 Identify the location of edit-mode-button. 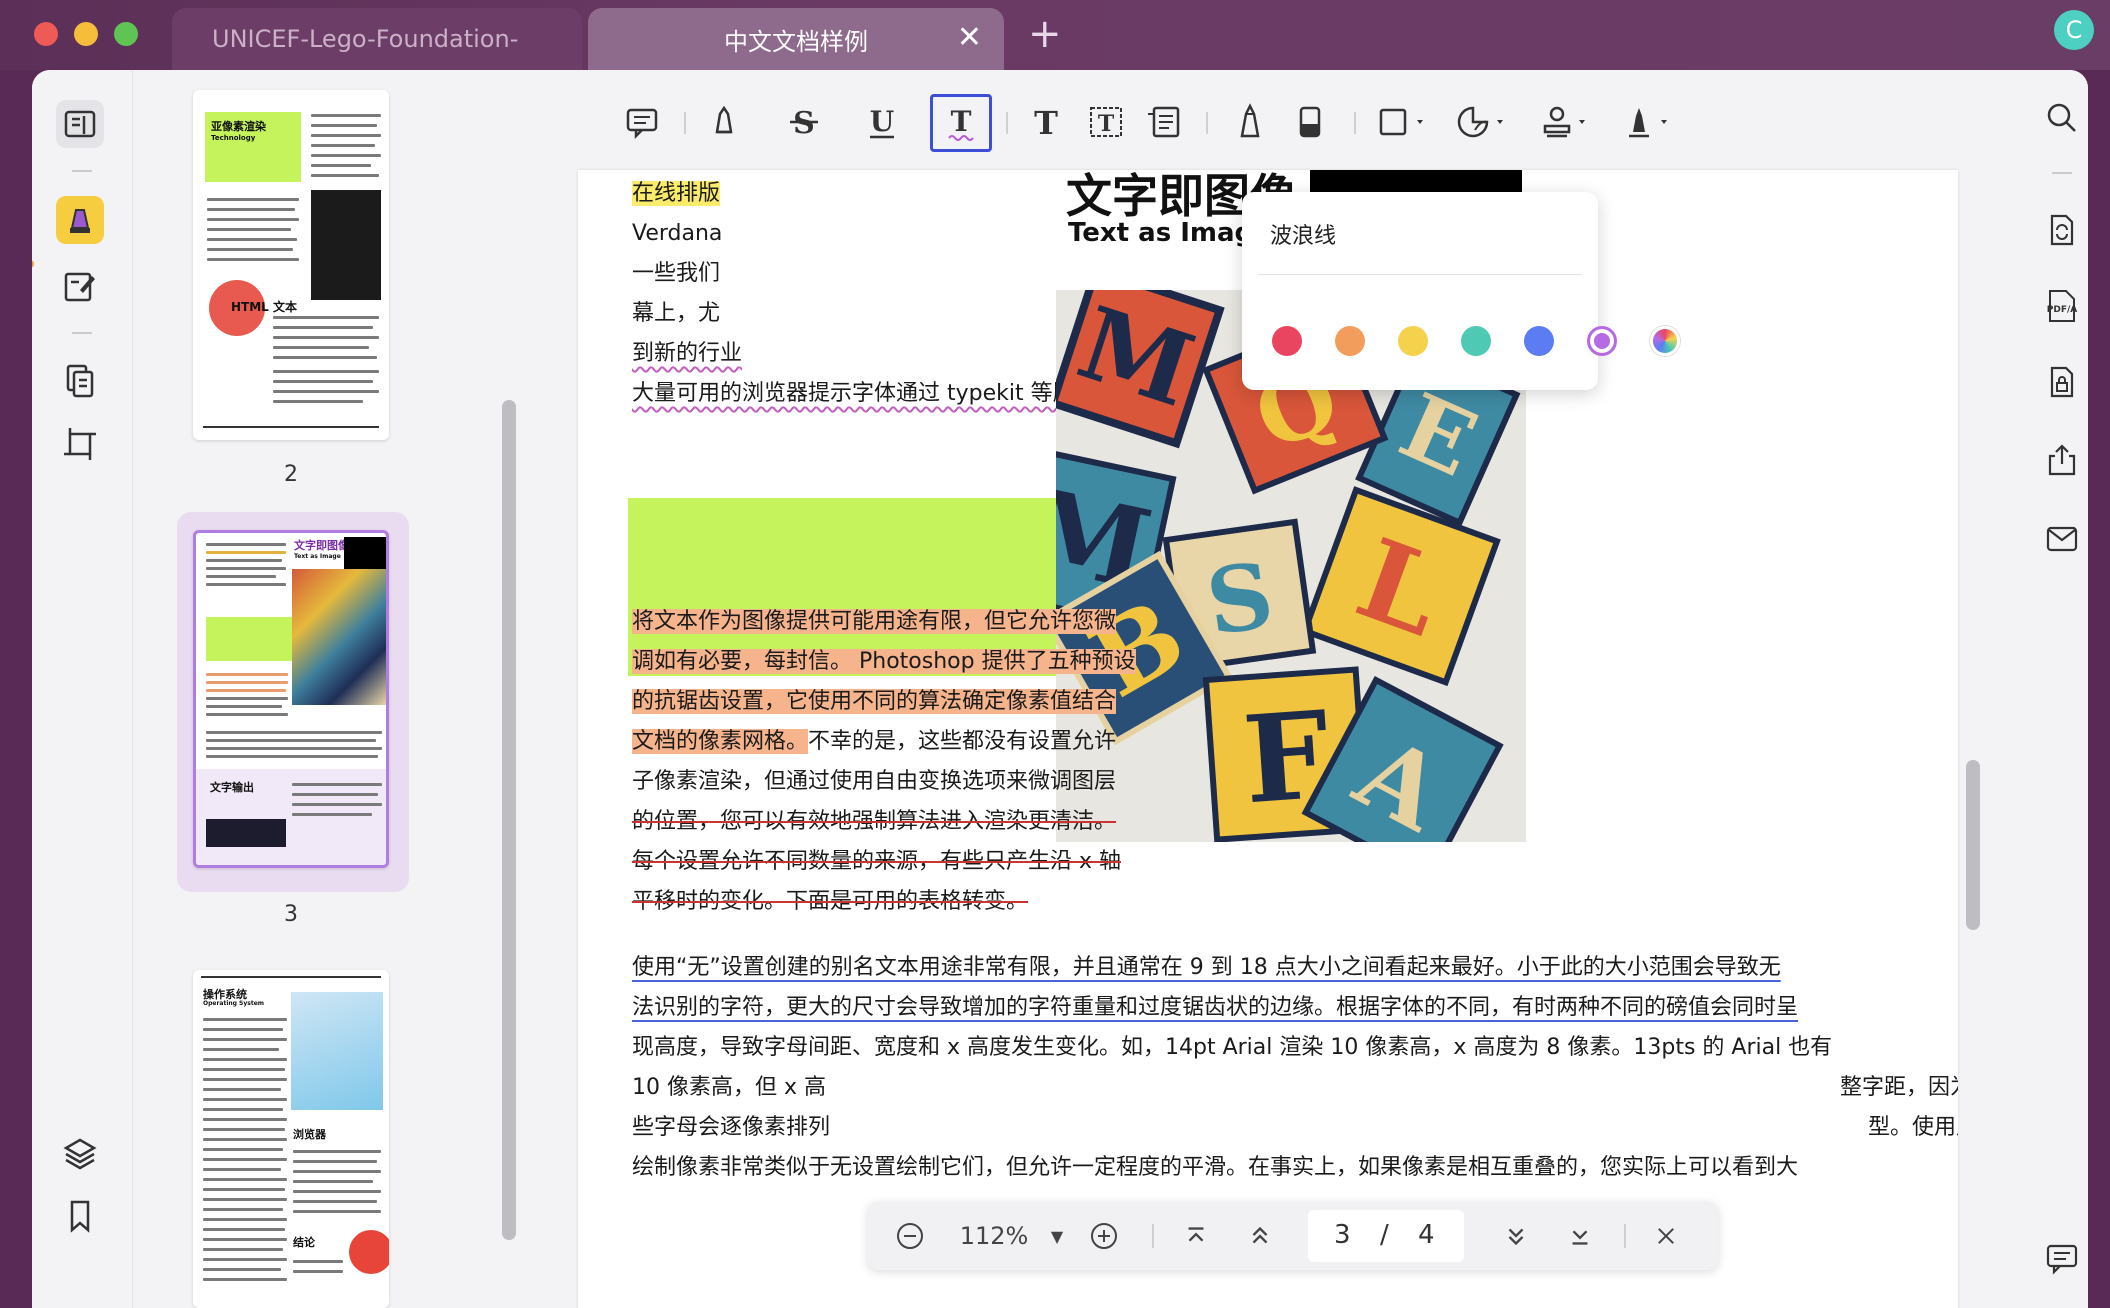
(80, 286).